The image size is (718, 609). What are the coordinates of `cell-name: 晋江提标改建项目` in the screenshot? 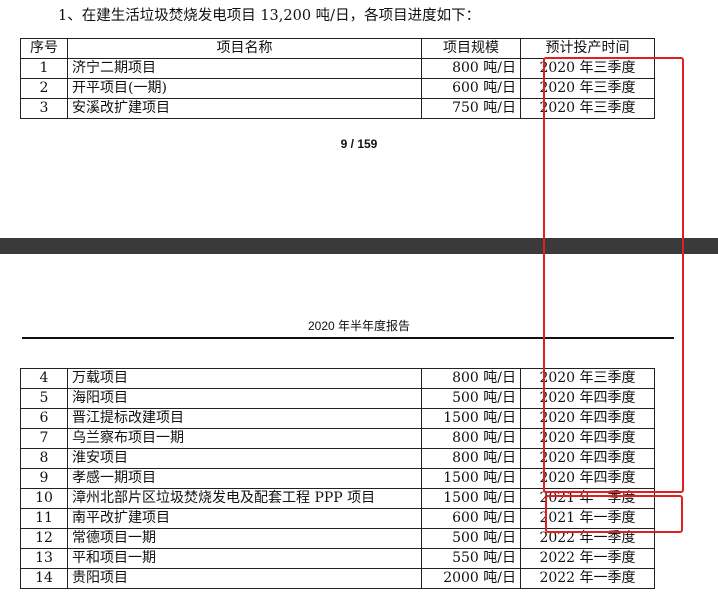 It's located at (244, 418).